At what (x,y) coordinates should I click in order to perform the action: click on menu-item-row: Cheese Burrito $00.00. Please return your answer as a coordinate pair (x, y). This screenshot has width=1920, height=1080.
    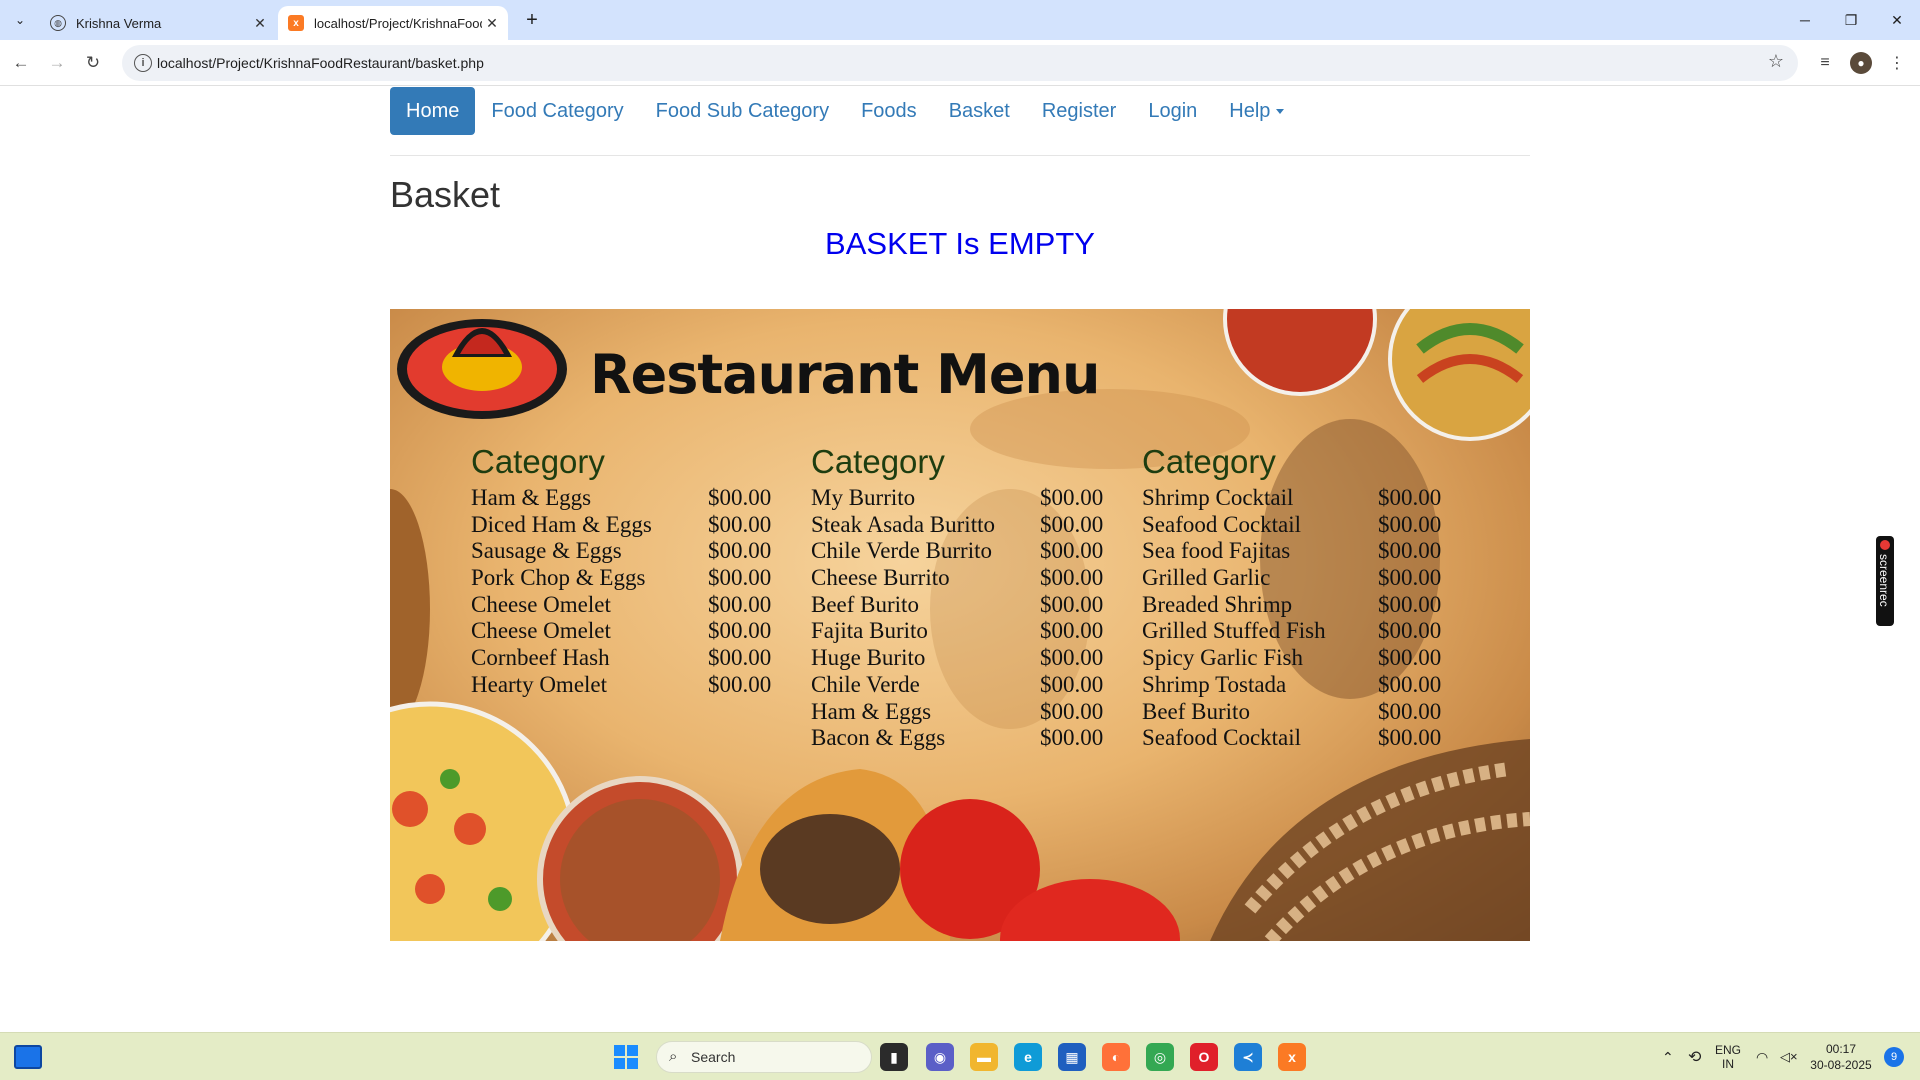
    Looking at the image, I should click on (957, 578).